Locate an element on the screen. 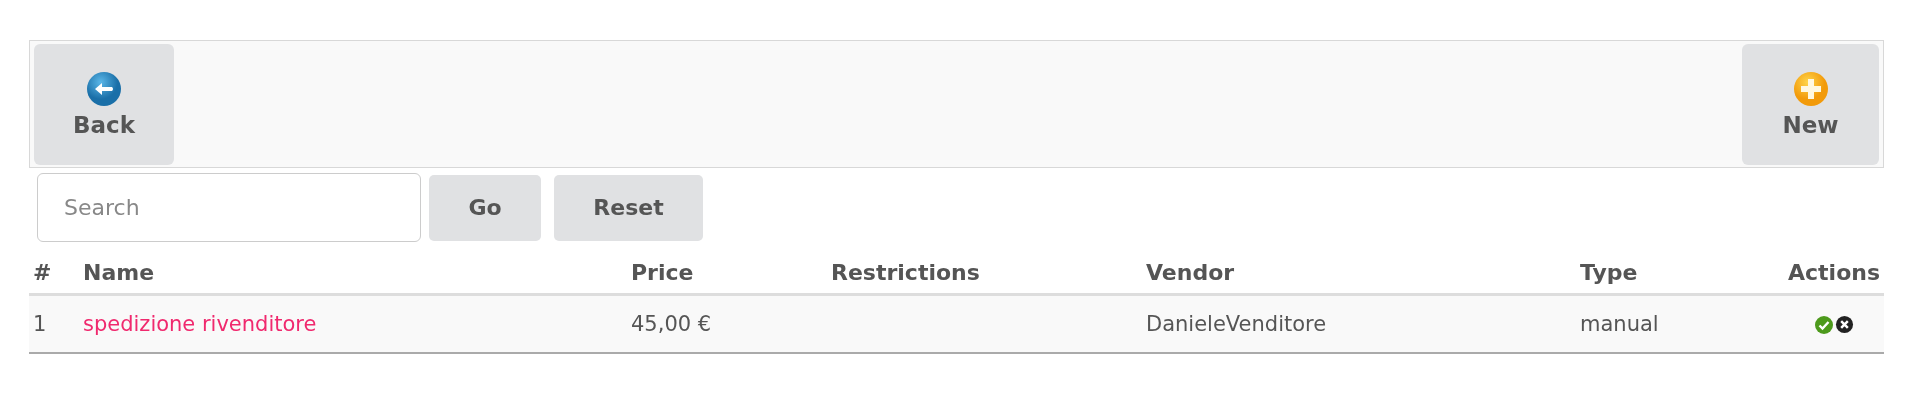 The width and height of the screenshot is (1920, 418). new-button: New is located at coordinates (1810, 104).